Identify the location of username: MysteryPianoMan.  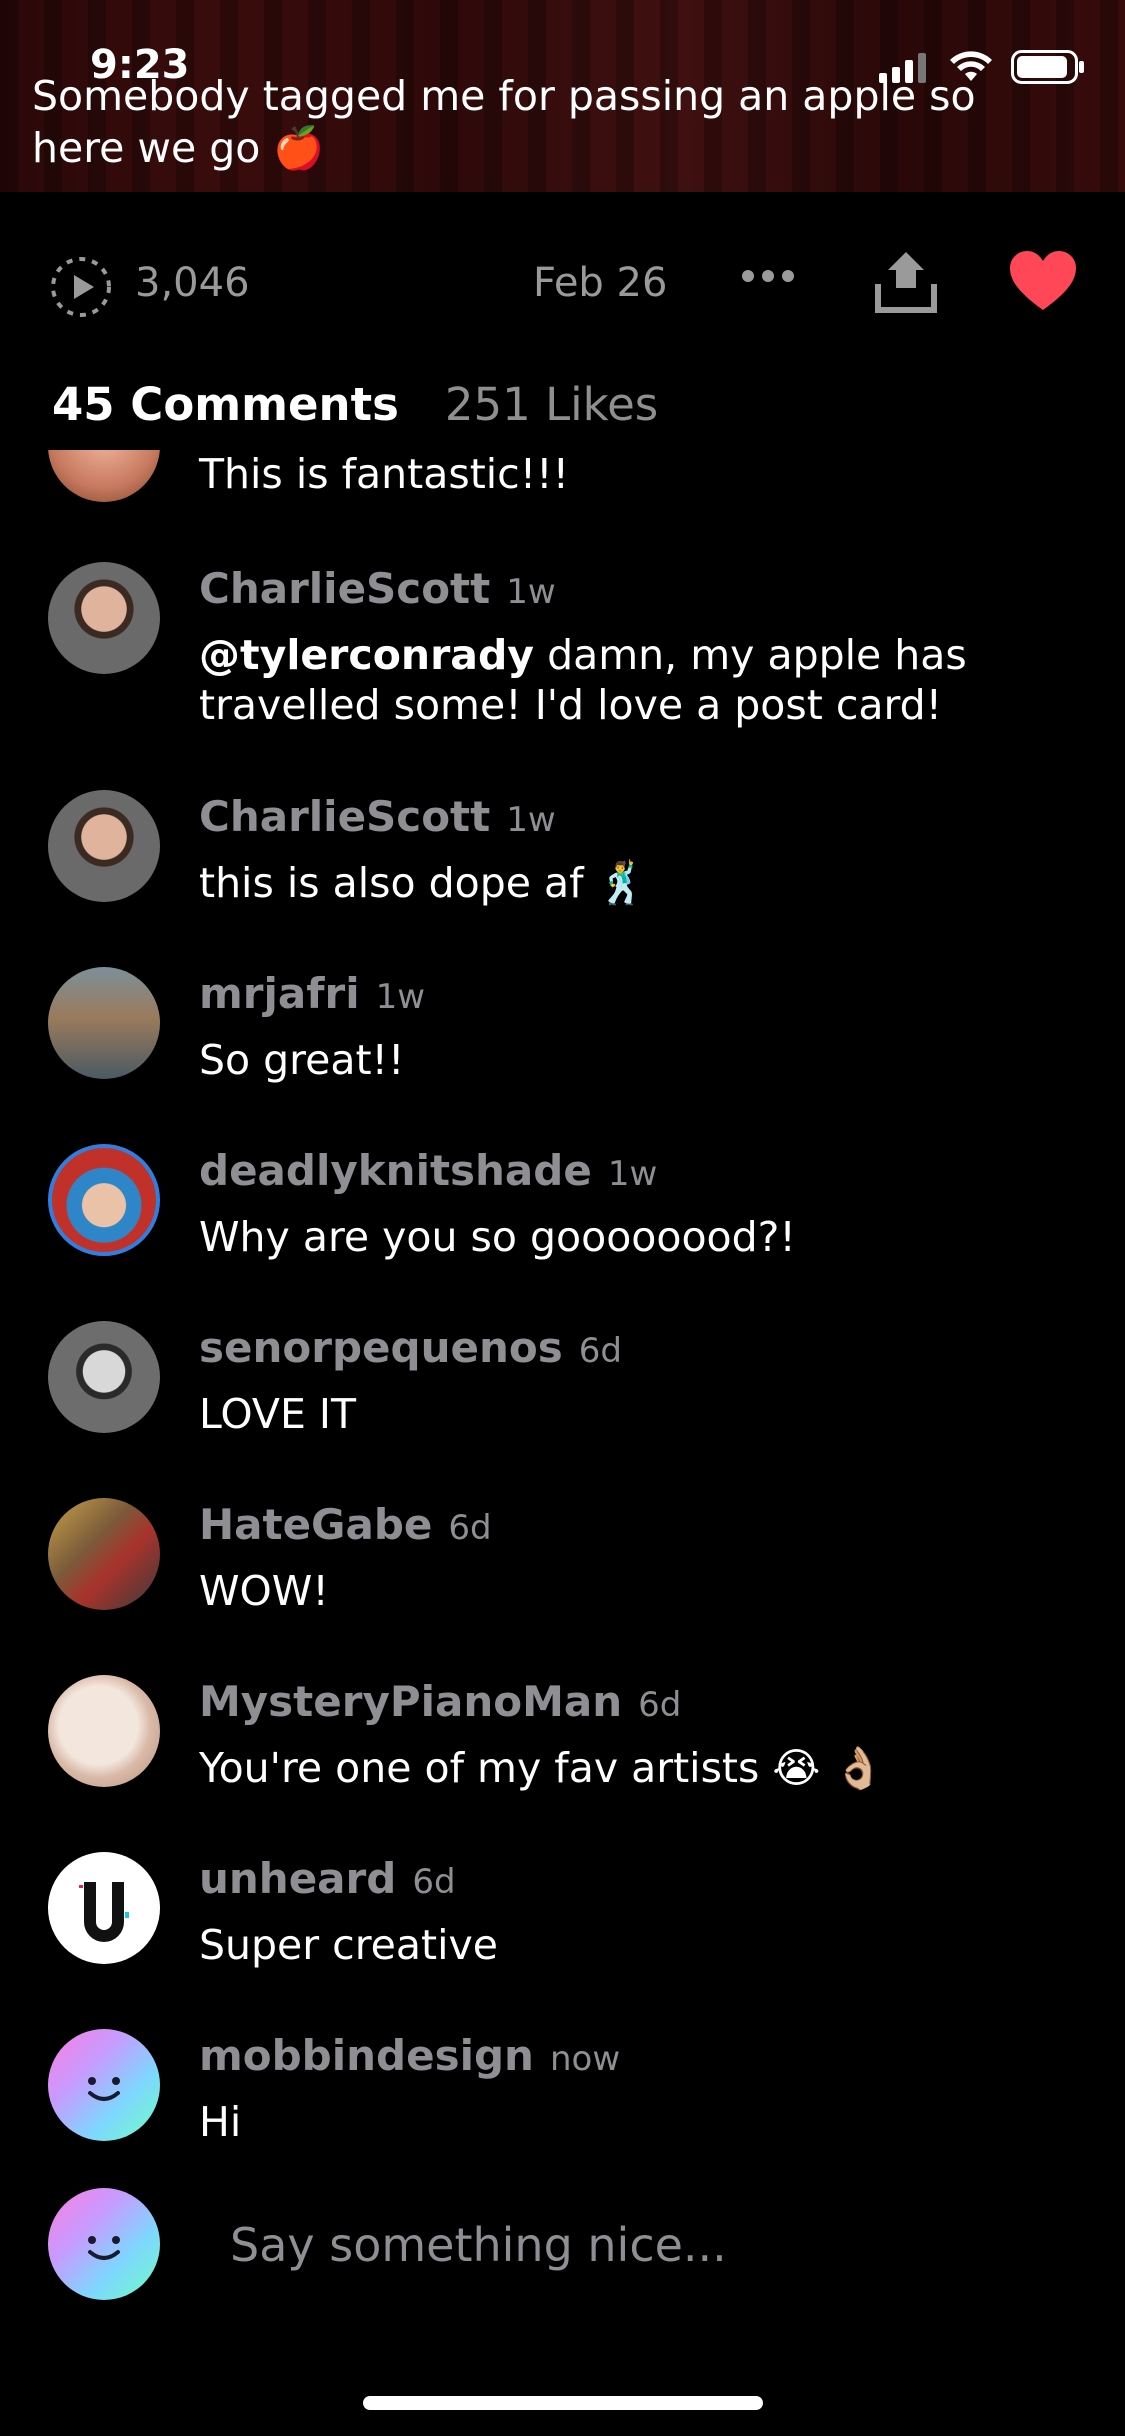
(410, 1701).